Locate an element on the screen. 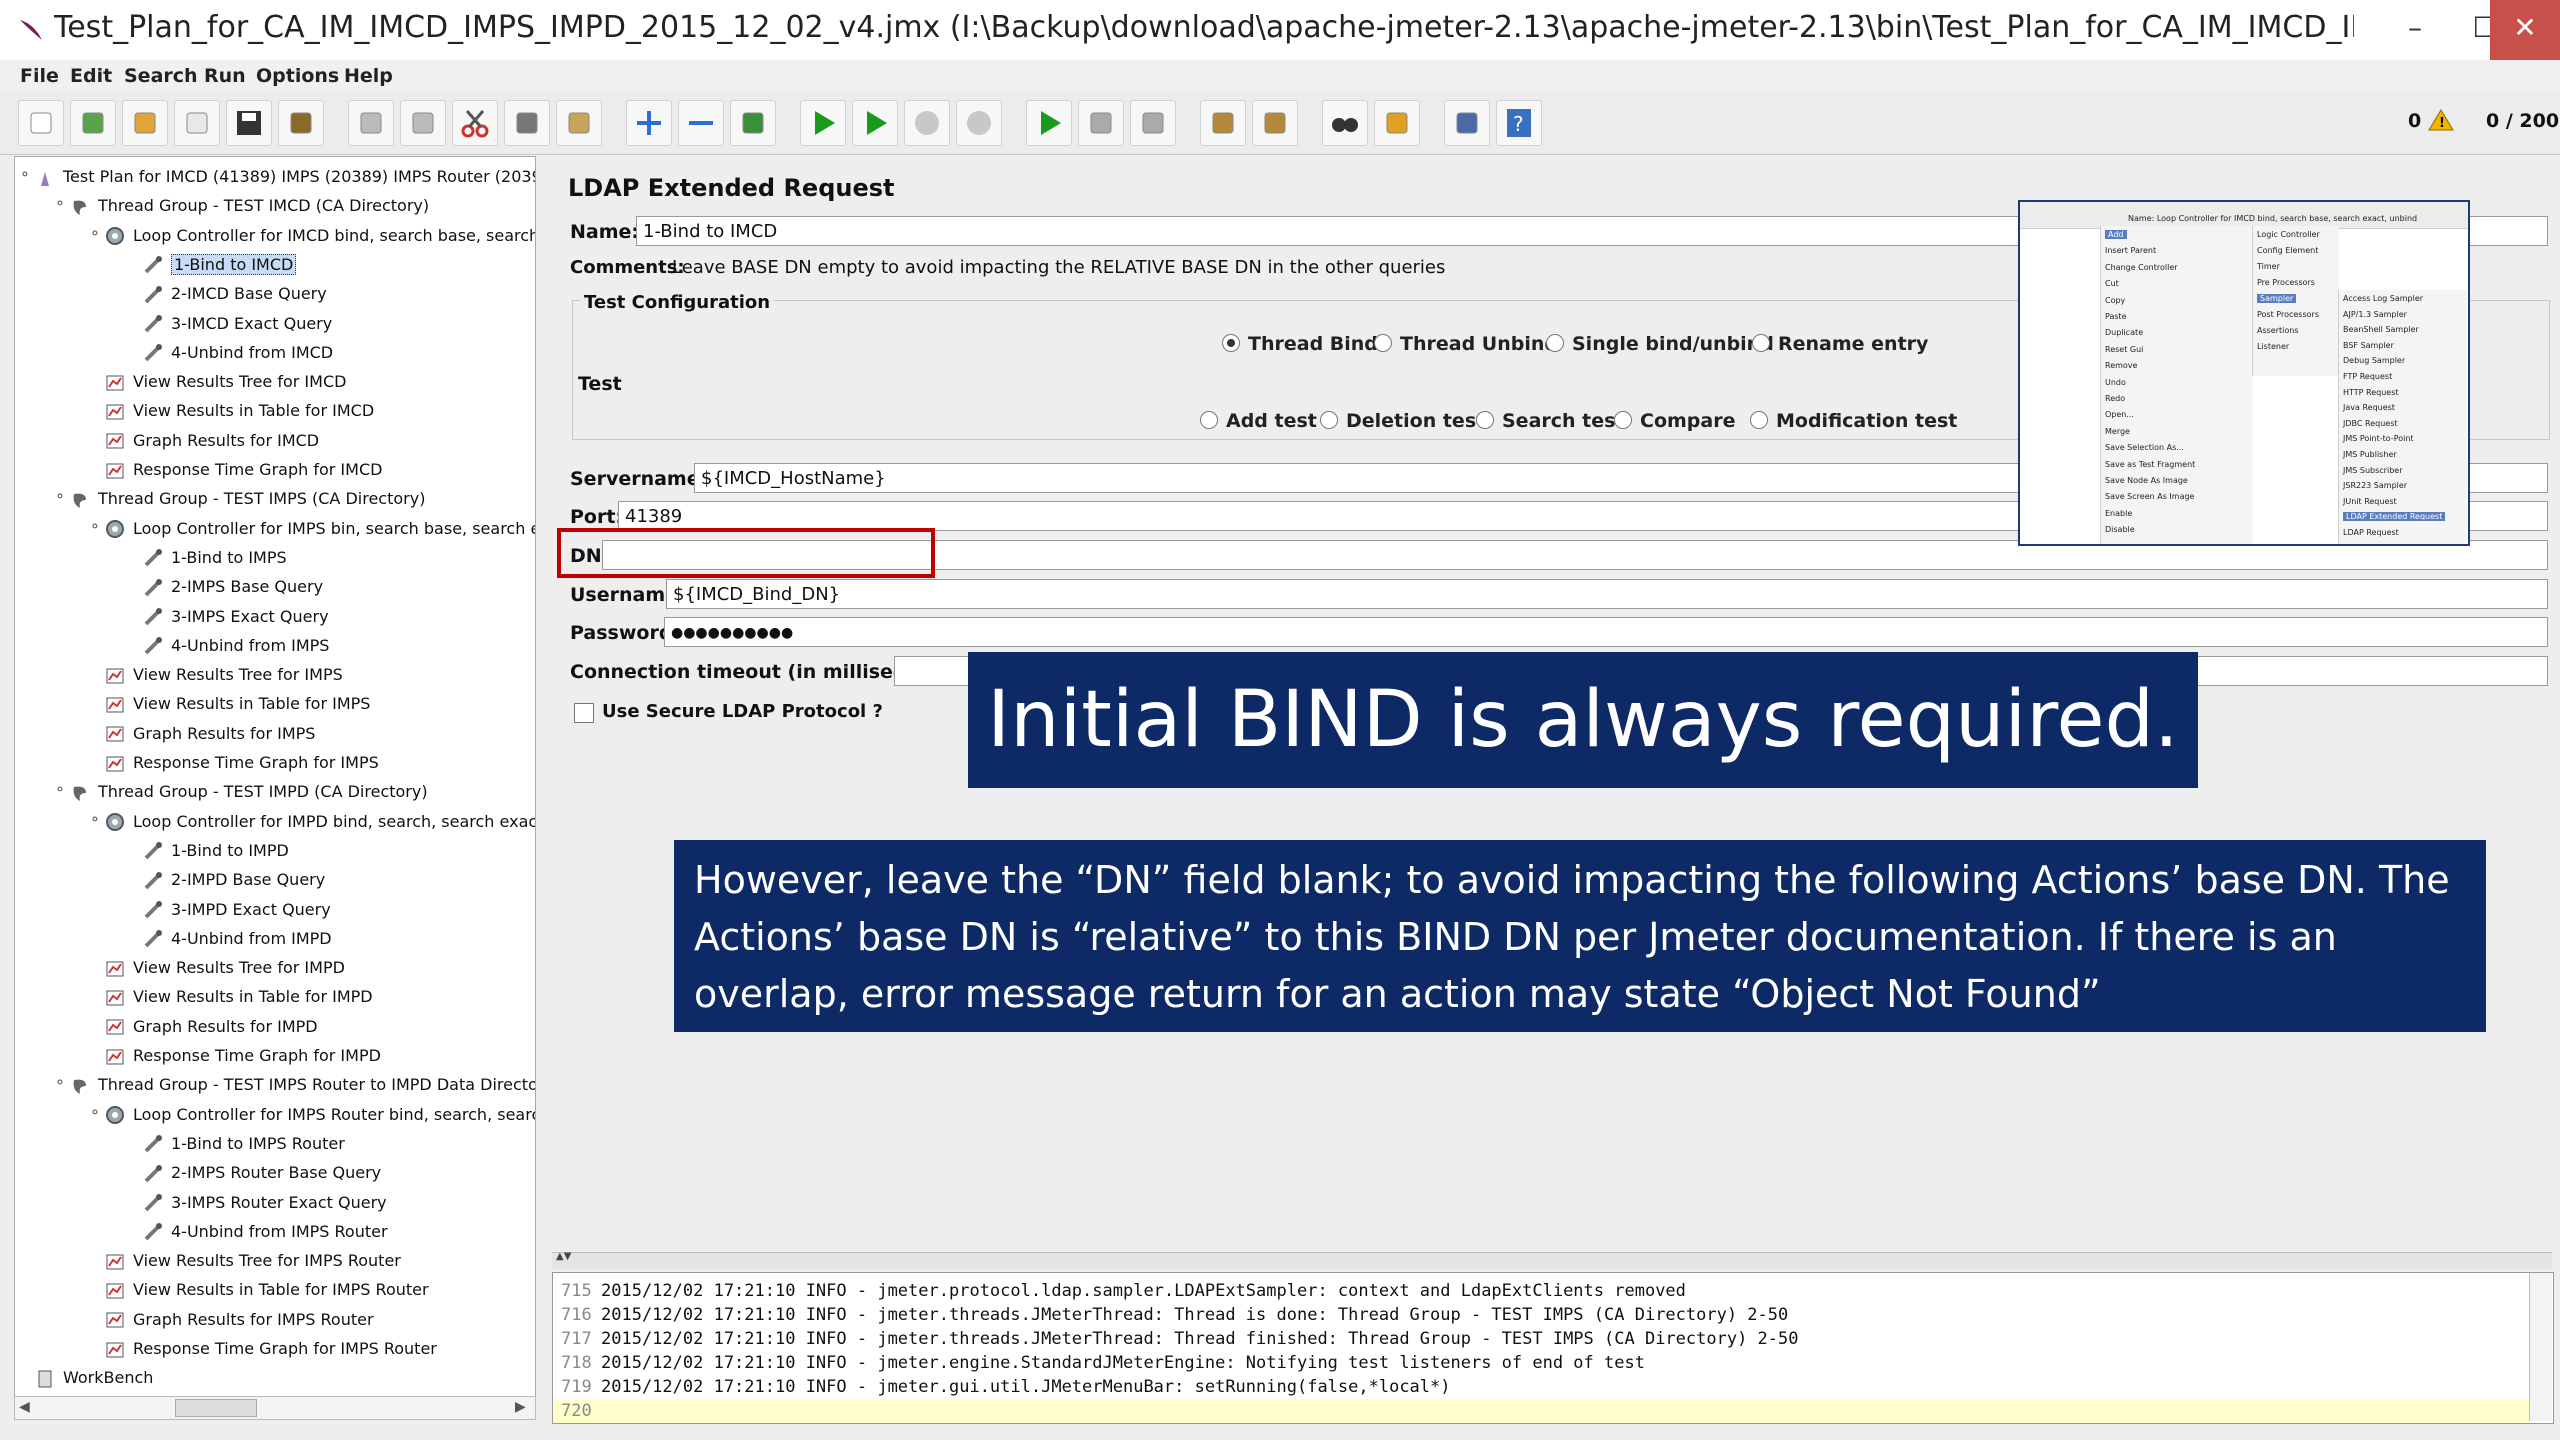  secure-ldap-checkbox is located at coordinates (584, 713).